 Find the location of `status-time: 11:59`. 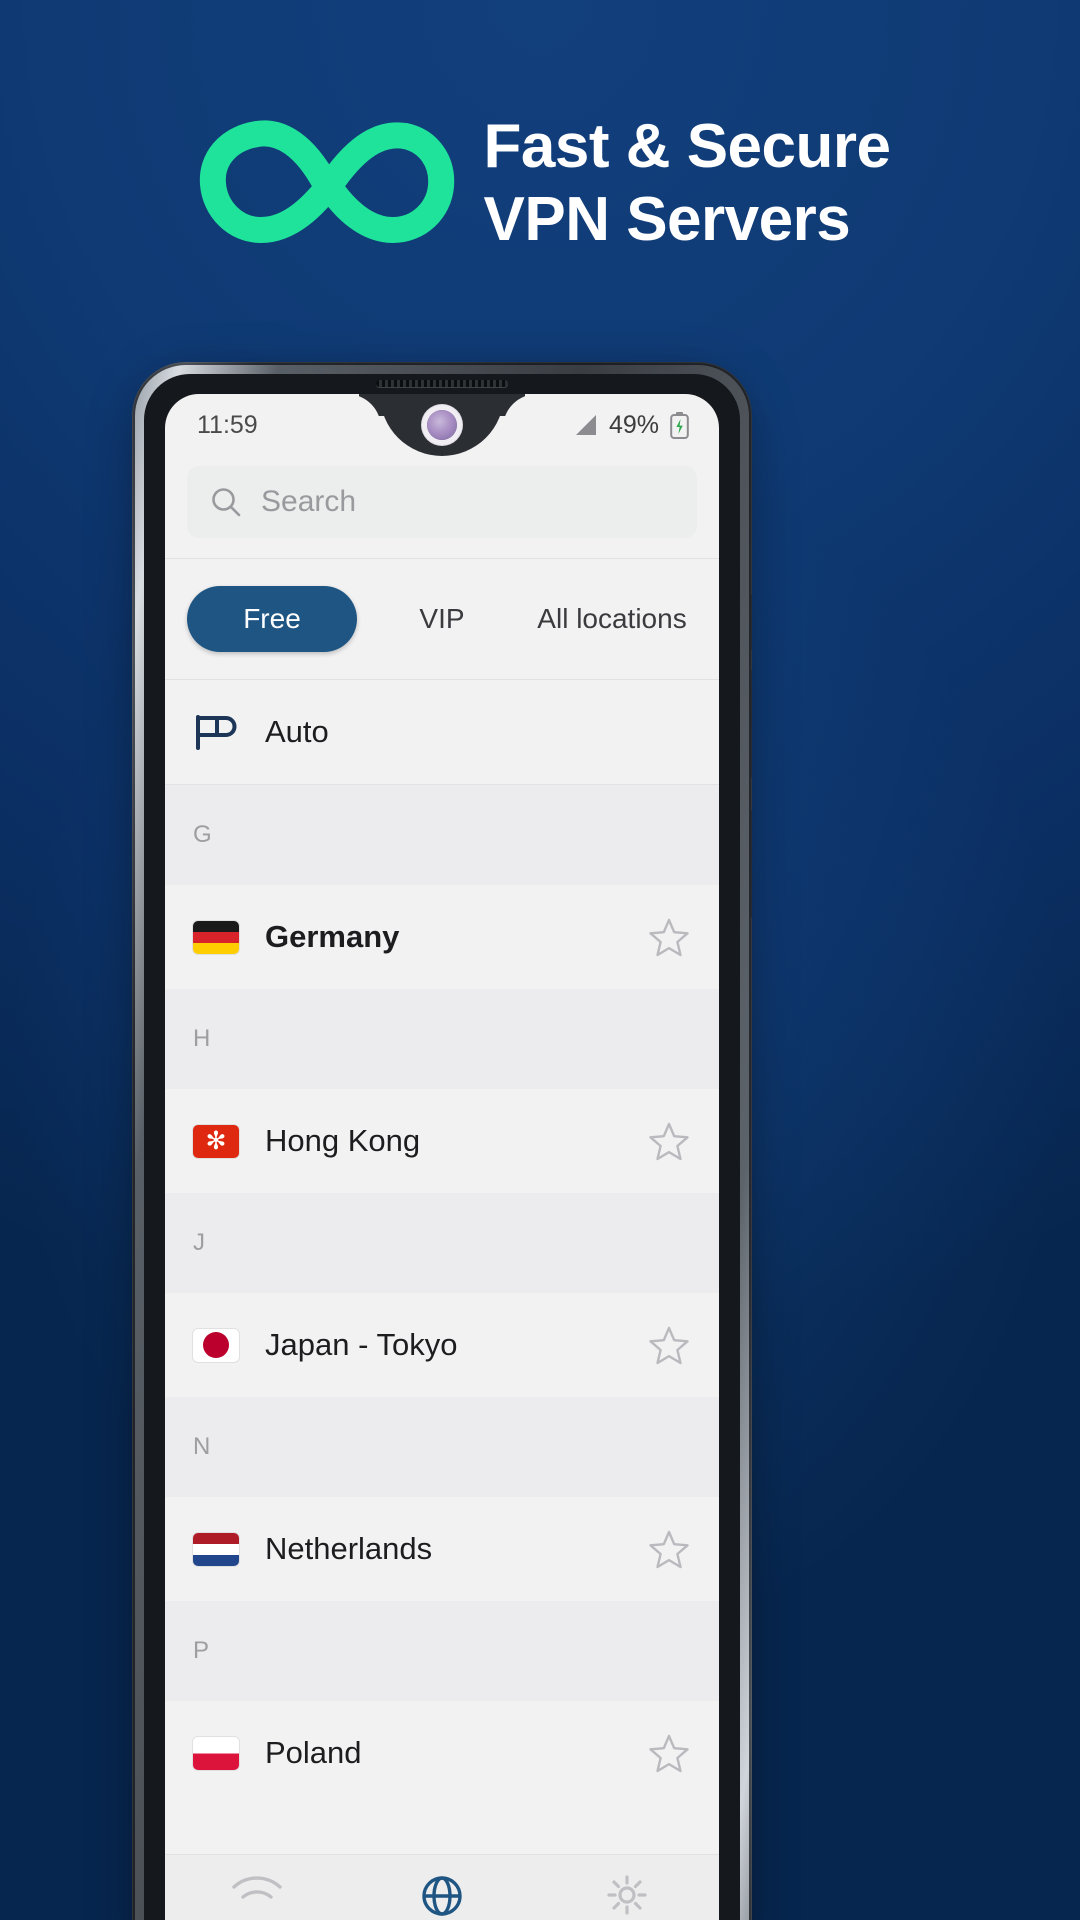

status-time: 11:59 is located at coordinates (227, 424).